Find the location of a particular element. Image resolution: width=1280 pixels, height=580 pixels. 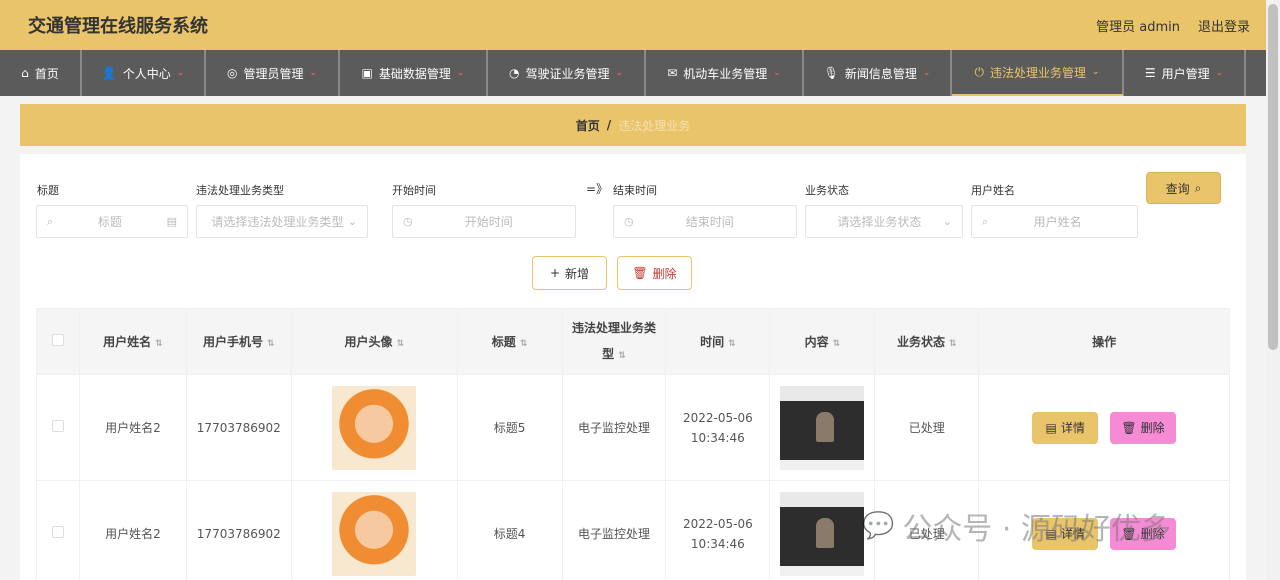

cell-phone: 17703786902 is located at coordinates (238, 427).